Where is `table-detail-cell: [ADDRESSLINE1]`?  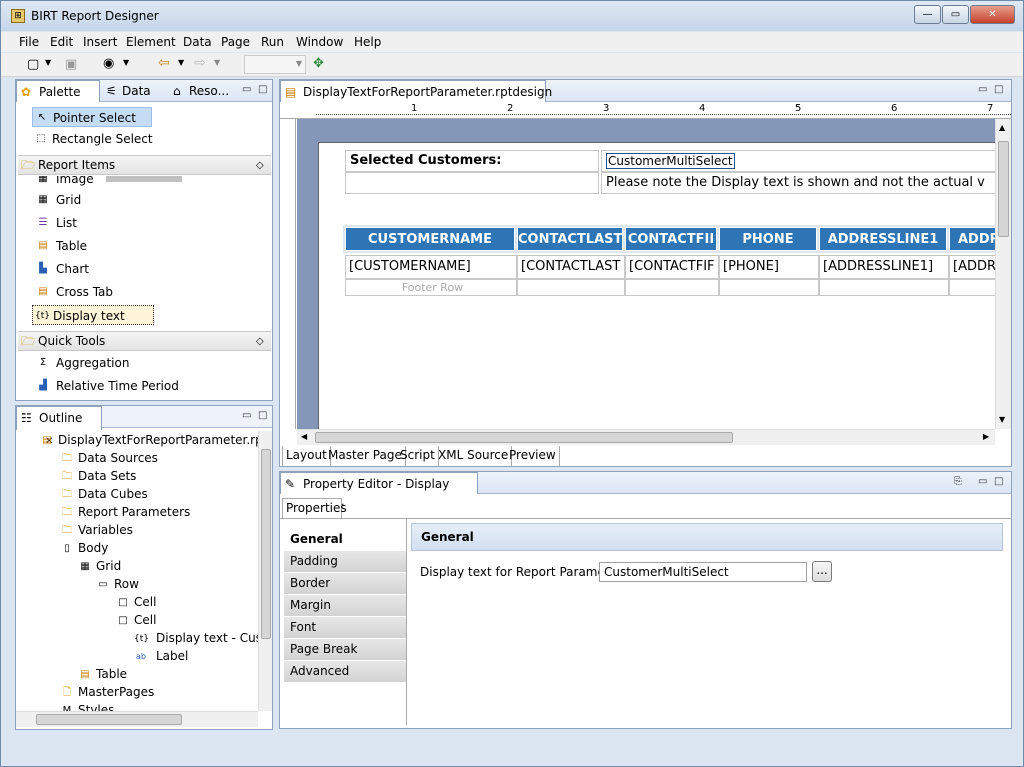
table-detail-cell: [ADDRESSLINE1] is located at coordinates (884, 267).